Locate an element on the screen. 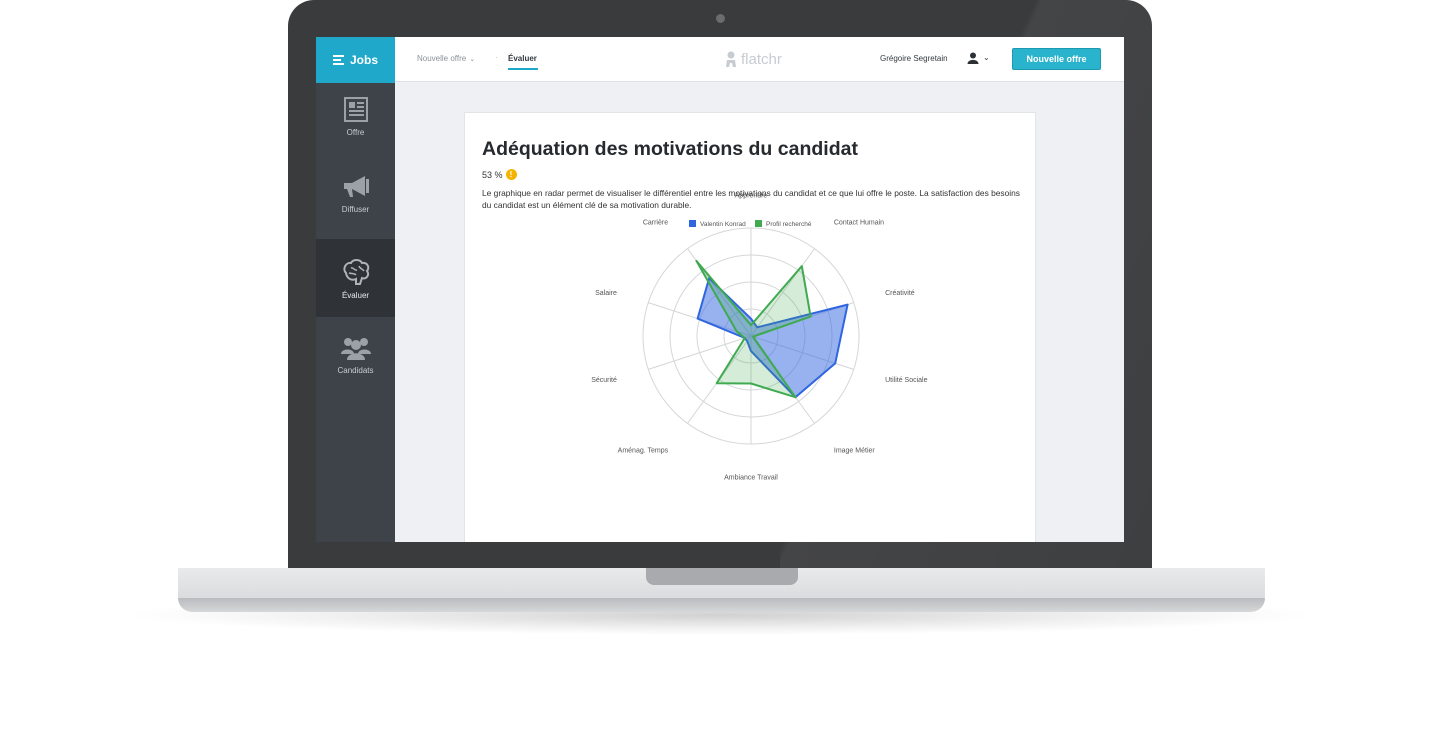 This screenshot has width=1437, height=748. axis-label: Apprendre is located at coordinates (751, 196).